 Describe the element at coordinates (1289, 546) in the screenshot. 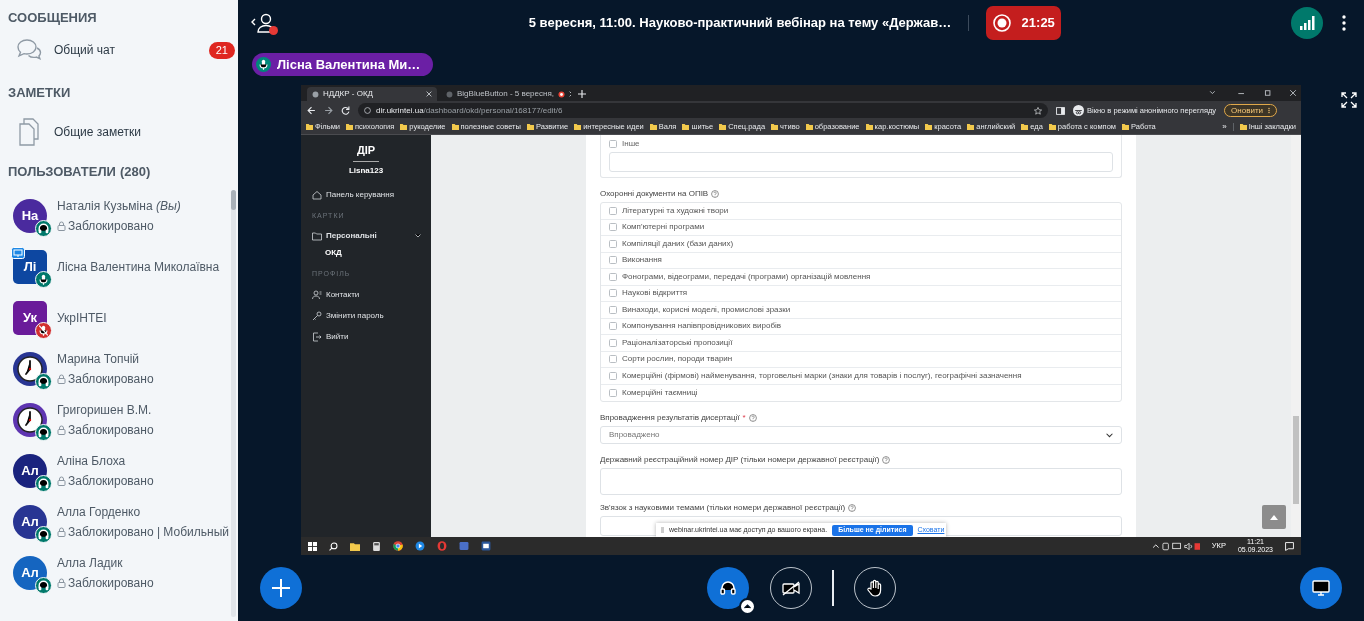

I see `notification-icon` at that location.